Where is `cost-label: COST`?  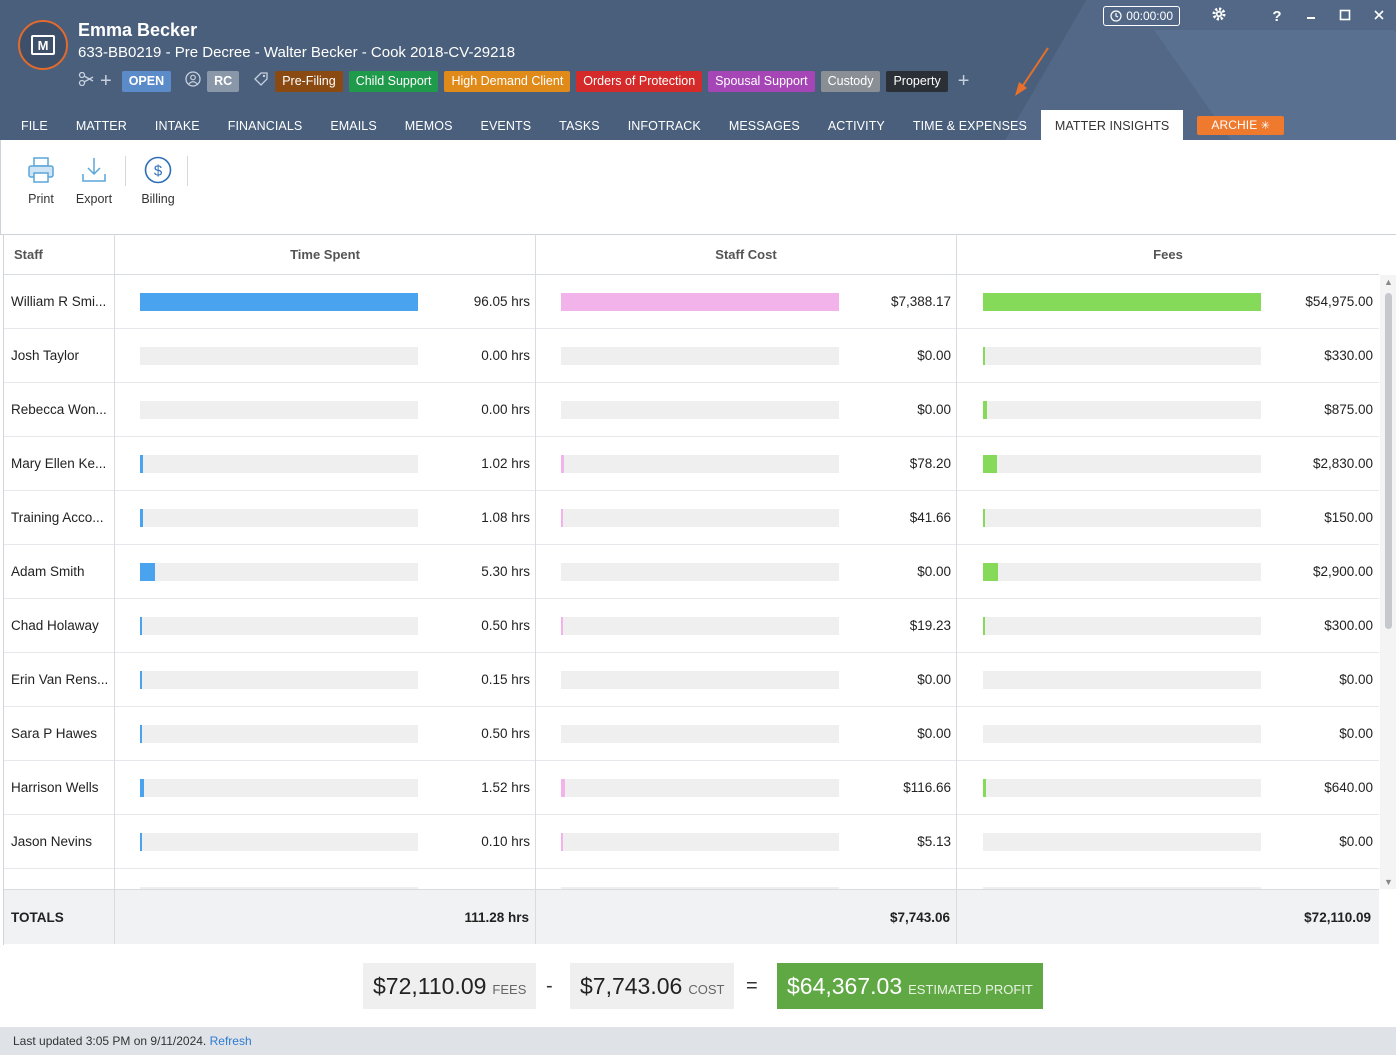
cost-label: COST is located at coordinates (706, 989).